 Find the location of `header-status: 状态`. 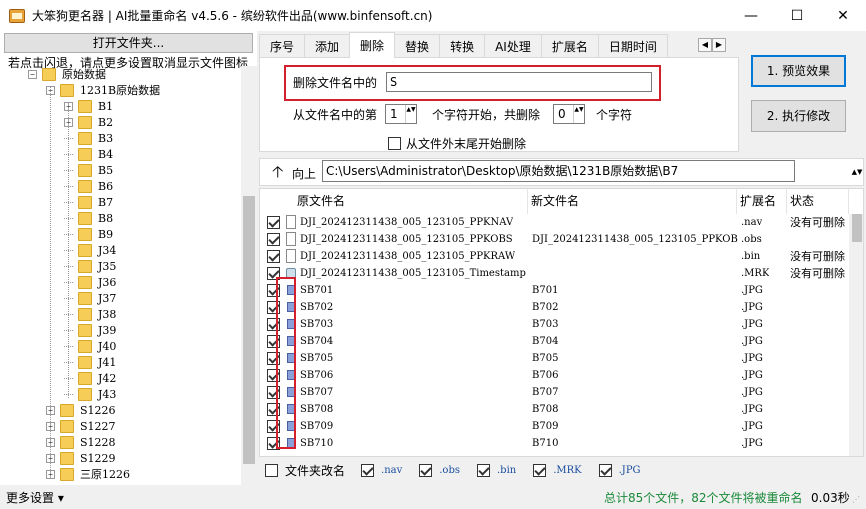

header-status: 状态 is located at coordinates (818, 201).